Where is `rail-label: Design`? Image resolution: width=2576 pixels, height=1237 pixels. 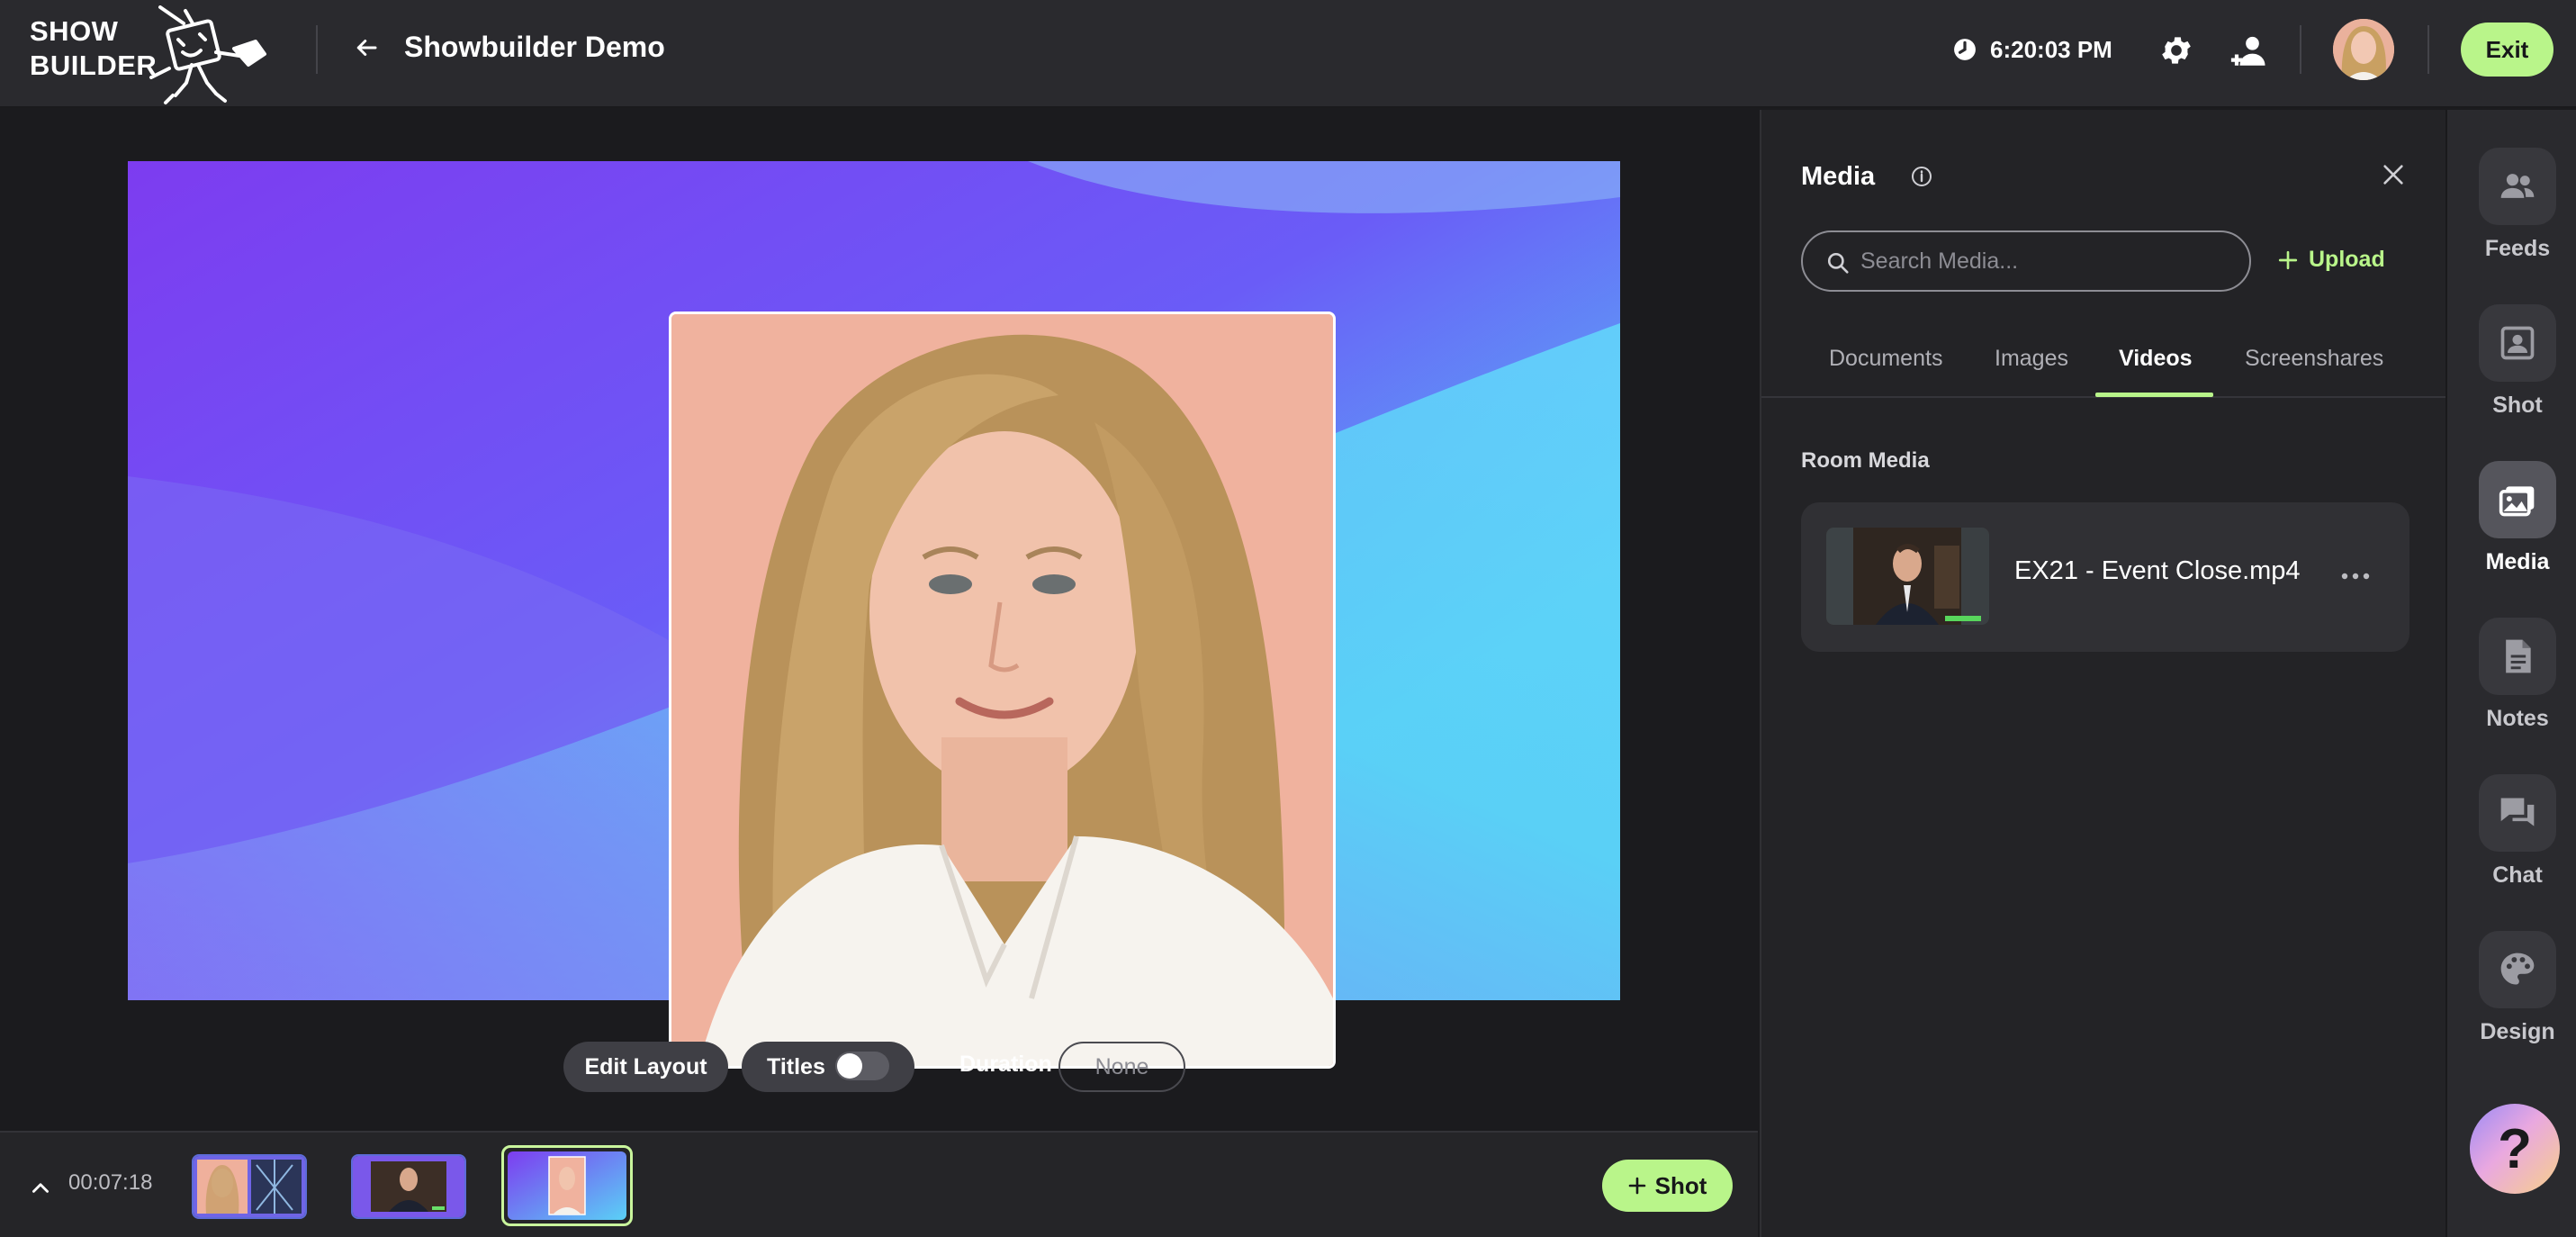 rail-label: Design is located at coordinates (2517, 1031).